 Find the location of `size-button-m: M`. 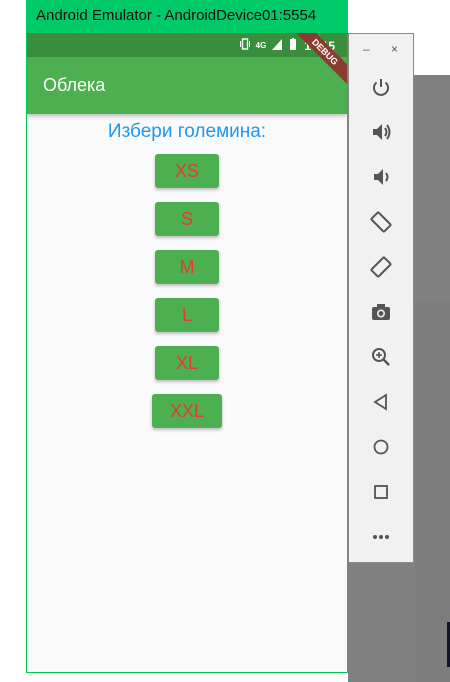

size-button-m: M is located at coordinates (187, 267).